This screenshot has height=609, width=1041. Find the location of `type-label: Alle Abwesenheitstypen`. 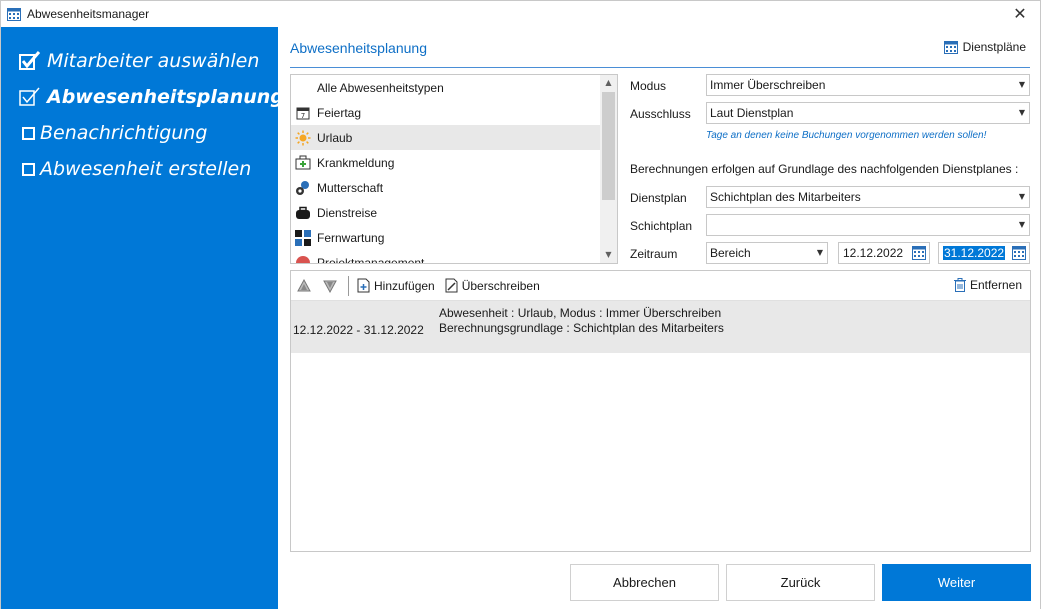

type-label: Alle Abwesenheitstypen is located at coordinates (380, 87).